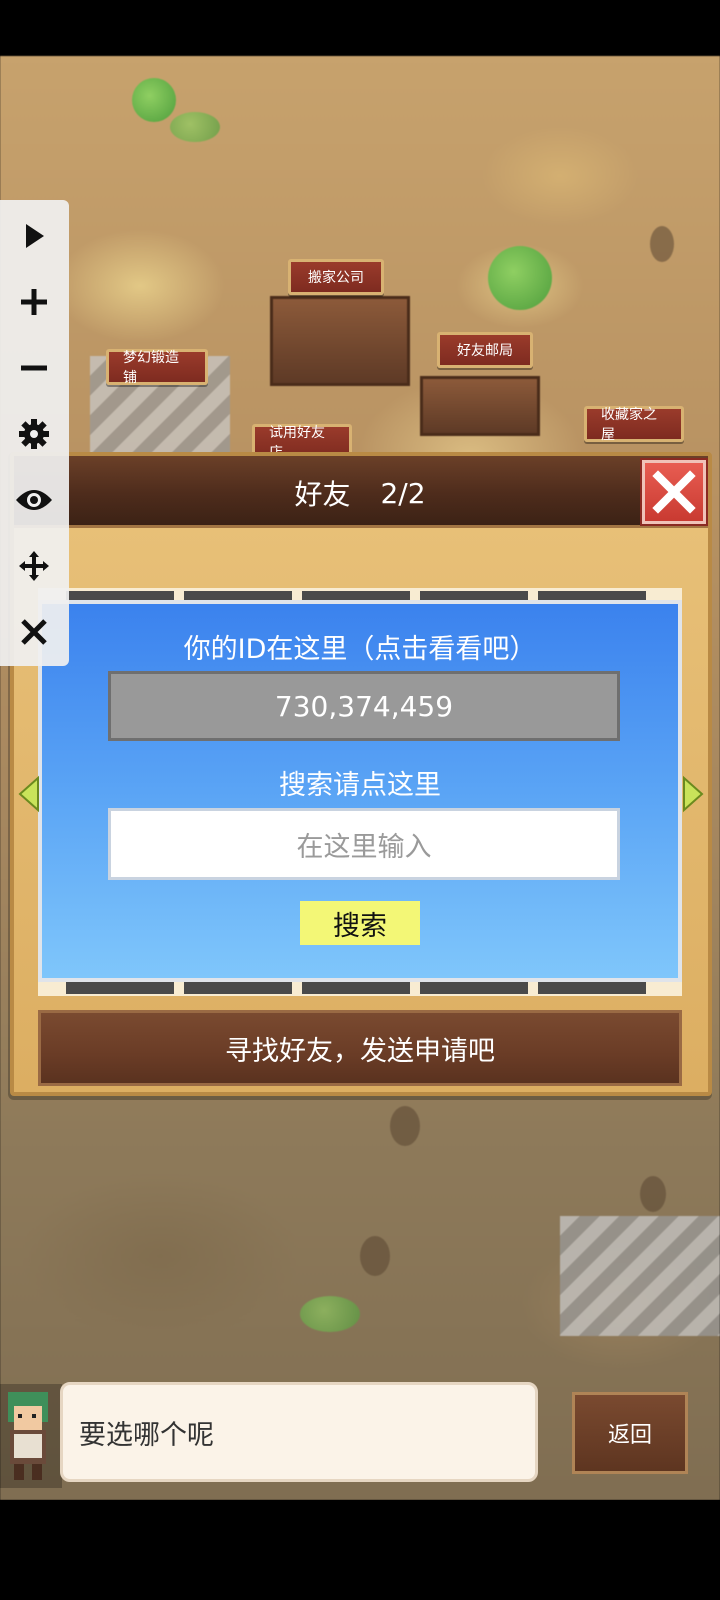  Describe the element at coordinates (634, 424) in the screenshot. I see `map-label-collector-house: 收藏家之屋` at that location.